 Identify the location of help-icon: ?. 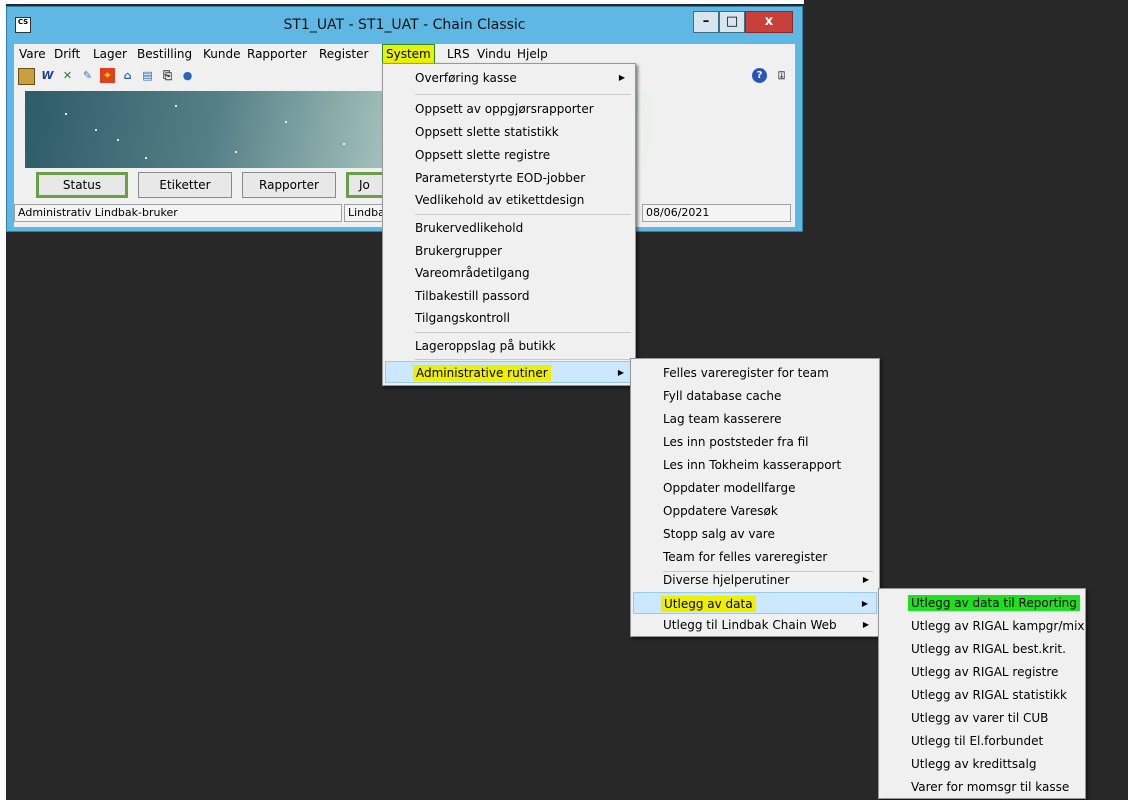
(759, 75).